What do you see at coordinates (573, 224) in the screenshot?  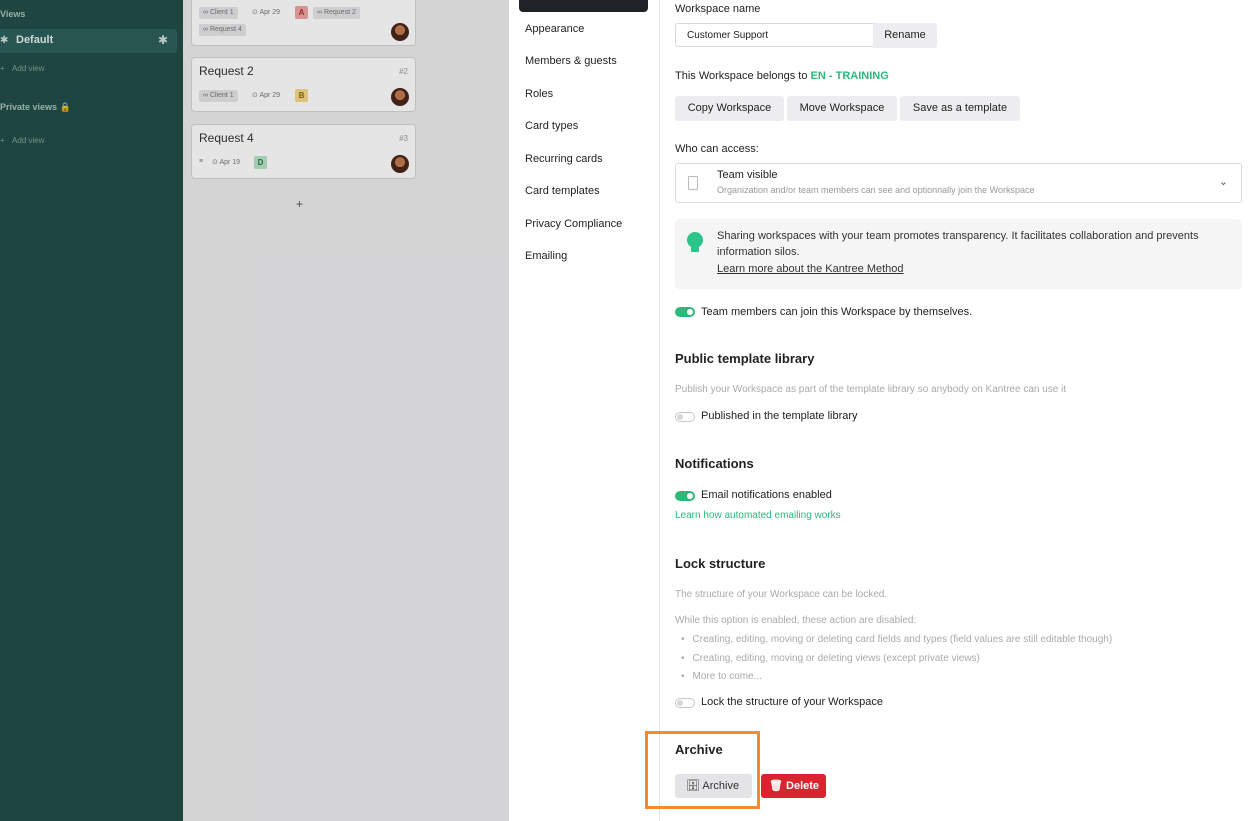 I see `menu-item-privacy-compliance: Privacy Compliance` at bounding box center [573, 224].